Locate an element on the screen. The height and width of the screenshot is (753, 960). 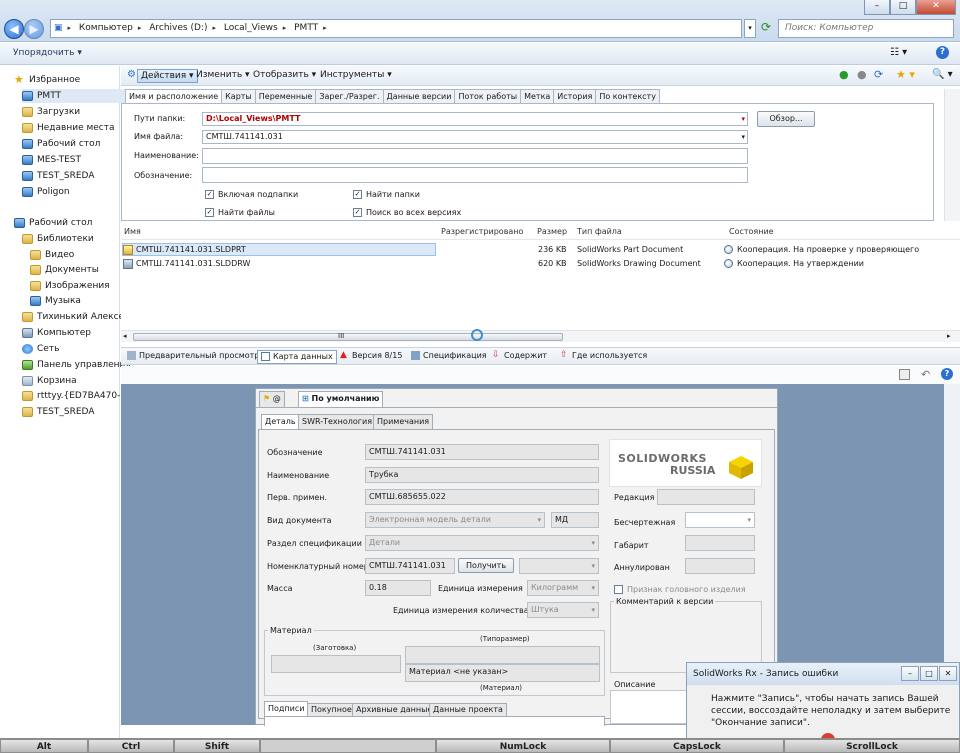
tools-menu: Инструменты ▾ is located at coordinates (356, 76).